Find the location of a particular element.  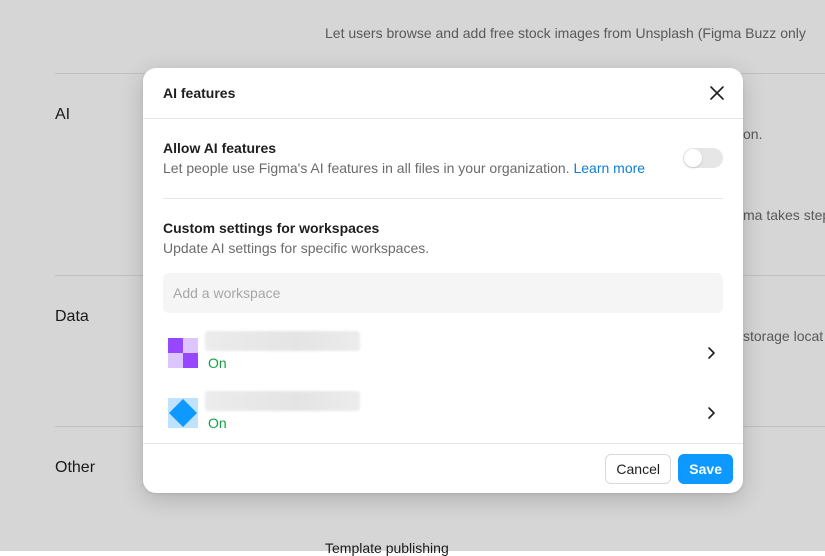

save-button: Save is located at coordinates (705, 469).